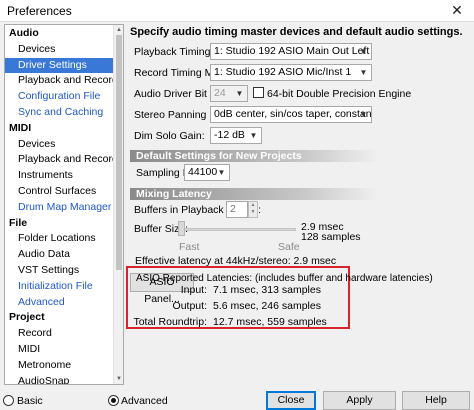 The height and width of the screenshot is (410, 474). Describe the element at coordinates (59, 379) in the screenshot. I see `tree-item-audiosnap: AudioSnap` at that location.